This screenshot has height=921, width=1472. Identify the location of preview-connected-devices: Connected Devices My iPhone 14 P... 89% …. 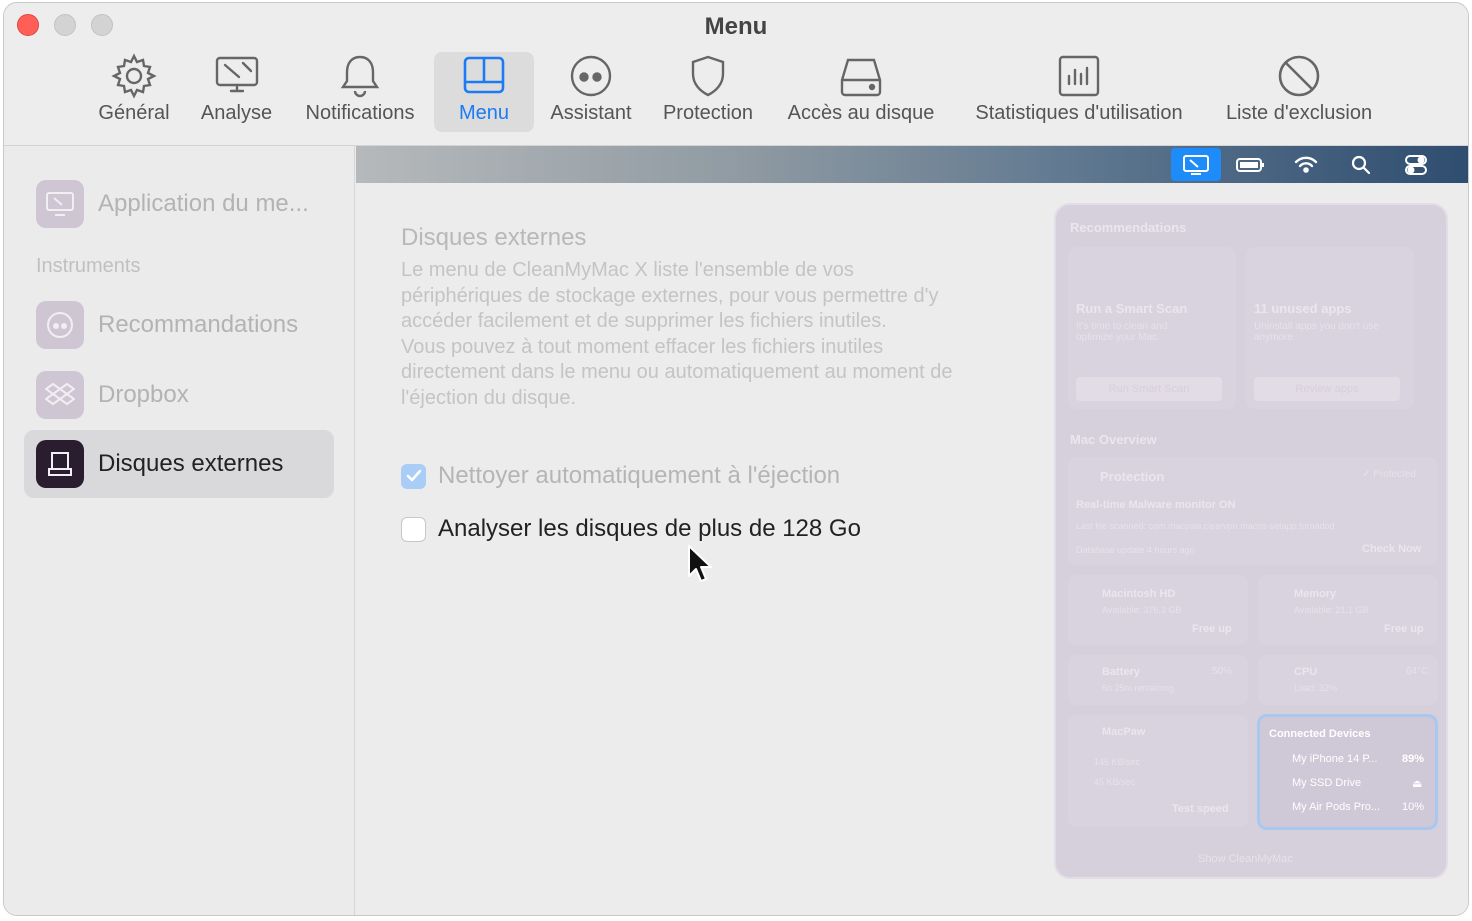
(1347, 772).